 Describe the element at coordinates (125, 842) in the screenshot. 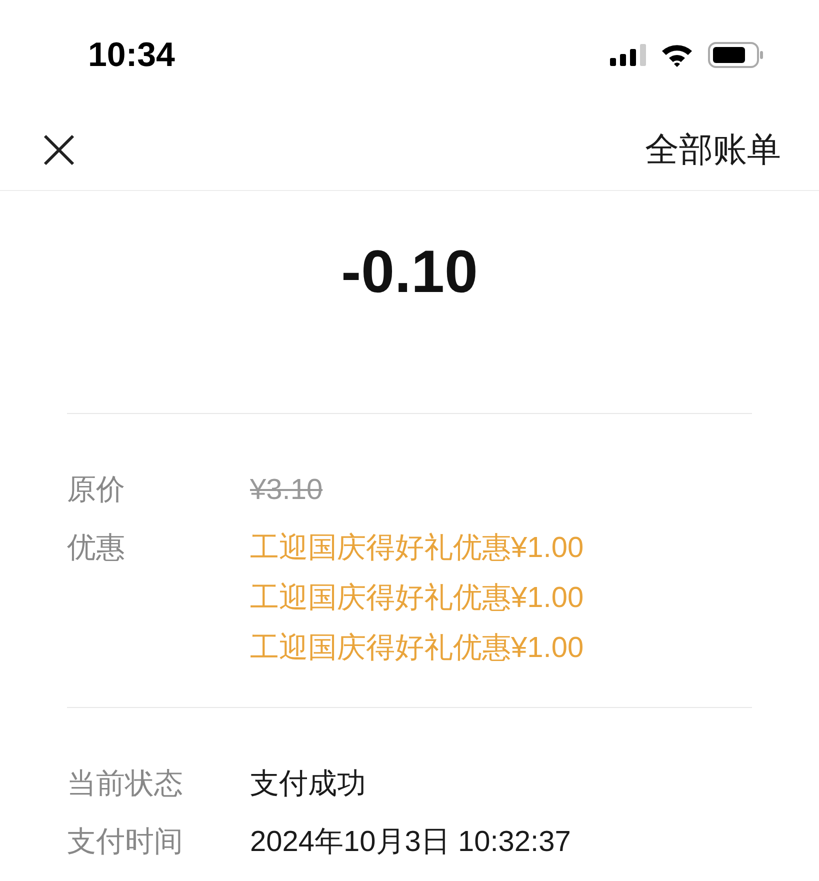

I see `detail-label: 支付时间` at that location.